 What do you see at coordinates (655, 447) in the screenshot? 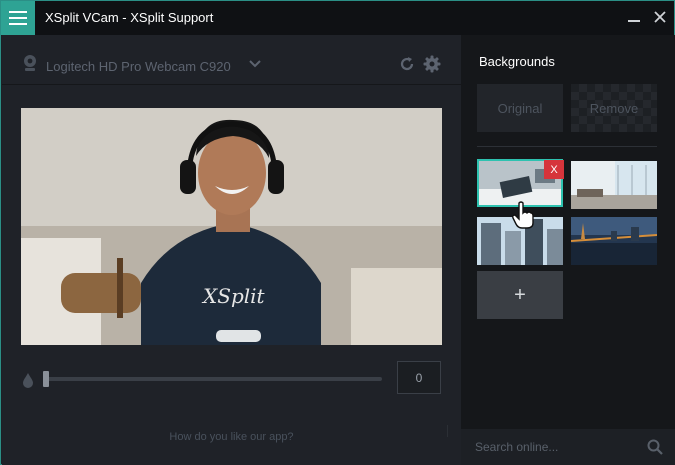
I see `search-icon` at bounding box center [655, 447].